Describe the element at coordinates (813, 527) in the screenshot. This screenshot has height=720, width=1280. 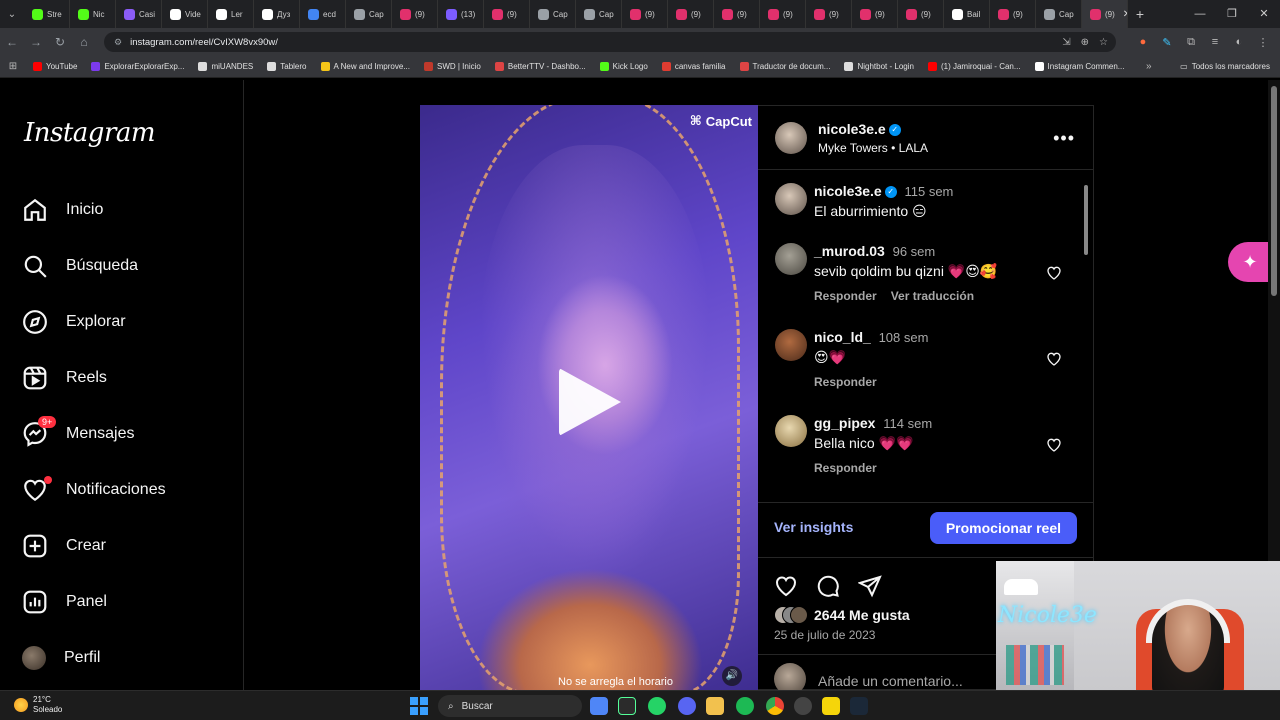
I see `view-insights-link: Ver insights` at that location.